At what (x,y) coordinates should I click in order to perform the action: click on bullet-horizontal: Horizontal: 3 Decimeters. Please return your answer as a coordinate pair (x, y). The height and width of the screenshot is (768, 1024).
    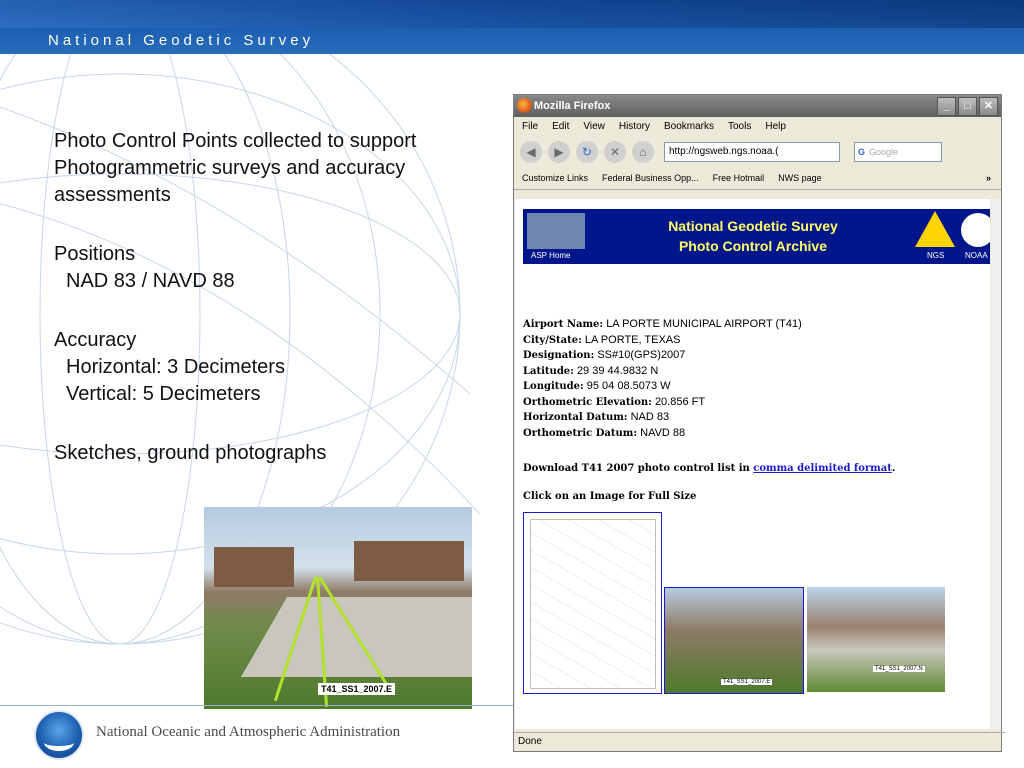
    Looking at the image, I should click on (175, 367).